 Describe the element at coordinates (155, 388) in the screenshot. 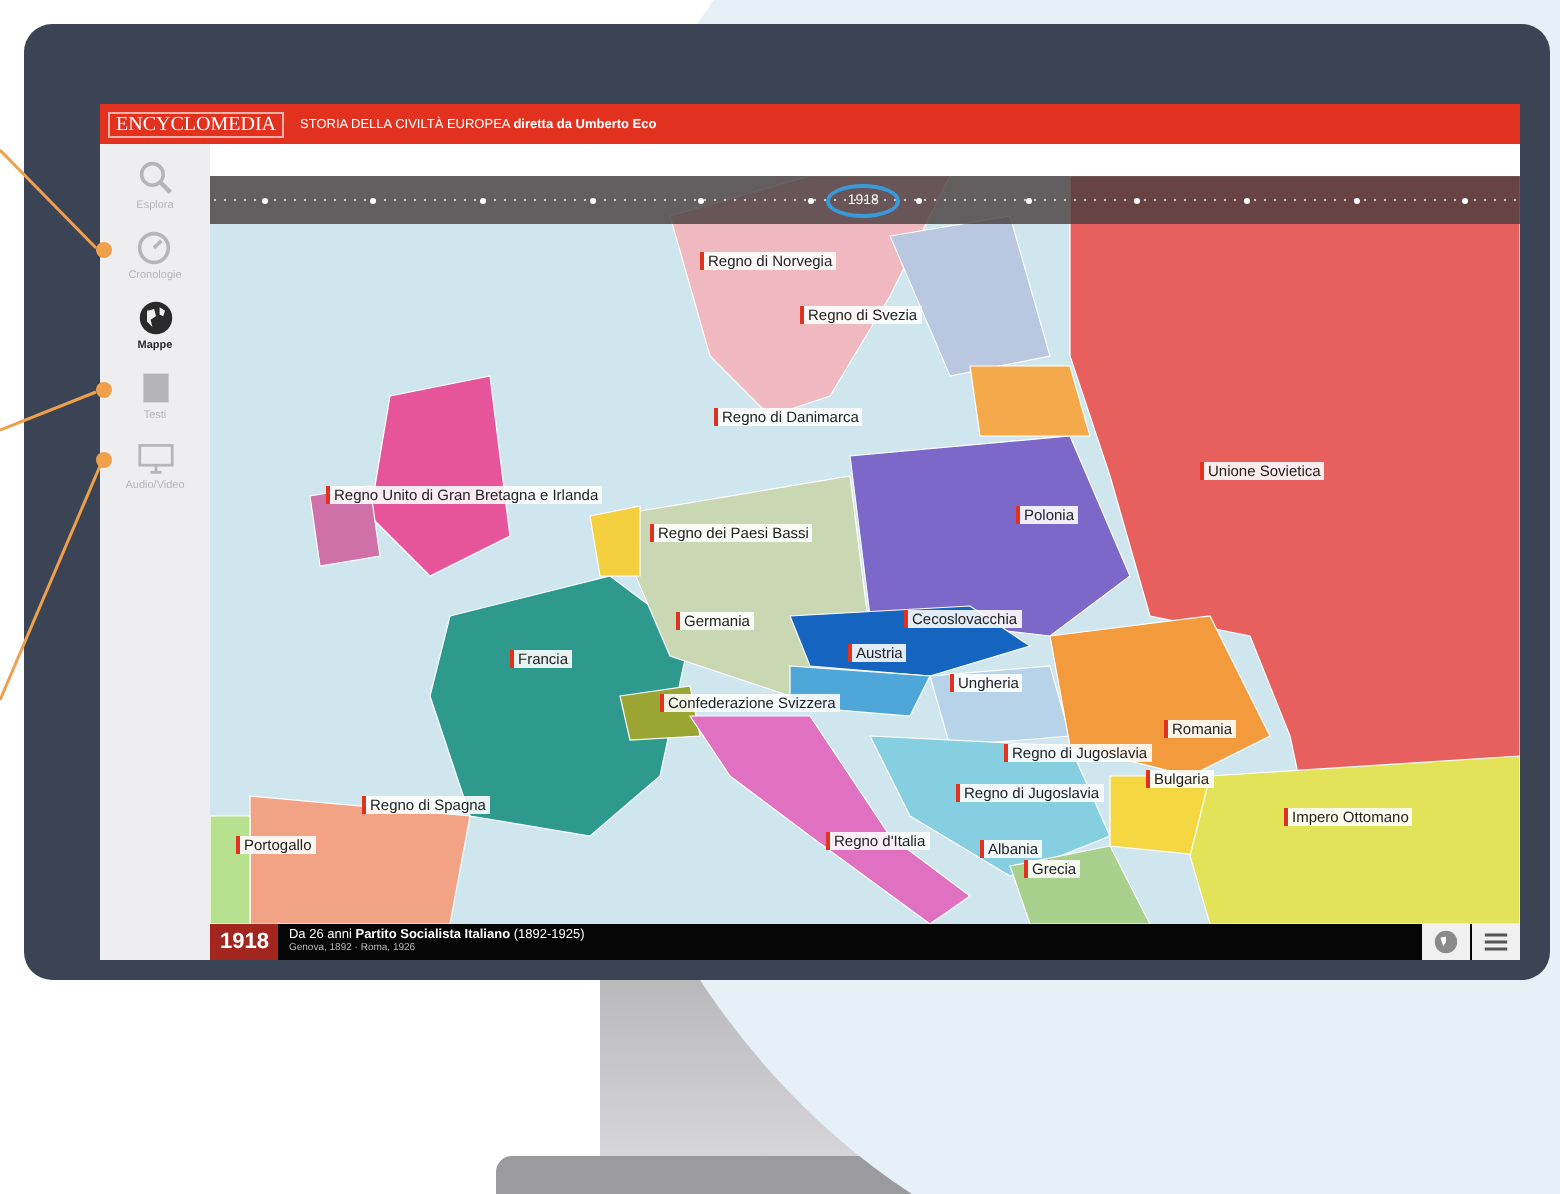

I see `page-icon` at that location.